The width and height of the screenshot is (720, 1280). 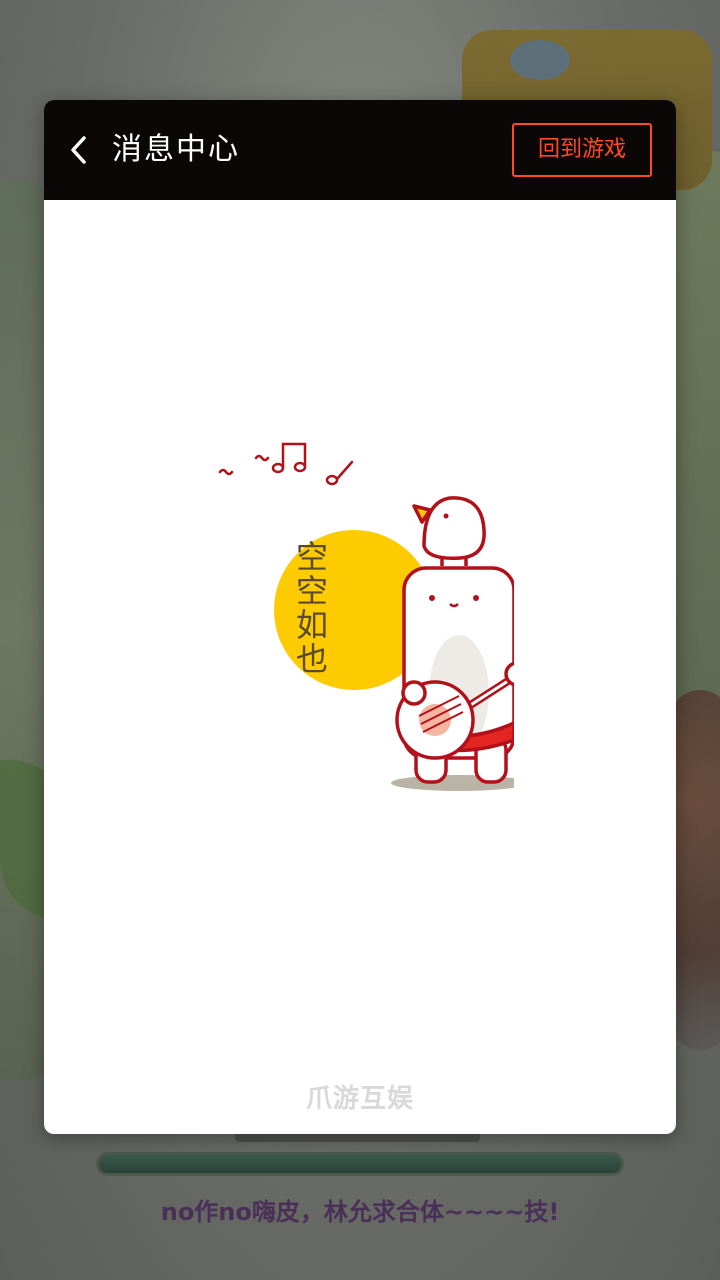 What do you see at coordinates (360, 150) in the screenshot?
I see `dialog-header: 消息中心 回到游戏` at bounding box center [360, 150].